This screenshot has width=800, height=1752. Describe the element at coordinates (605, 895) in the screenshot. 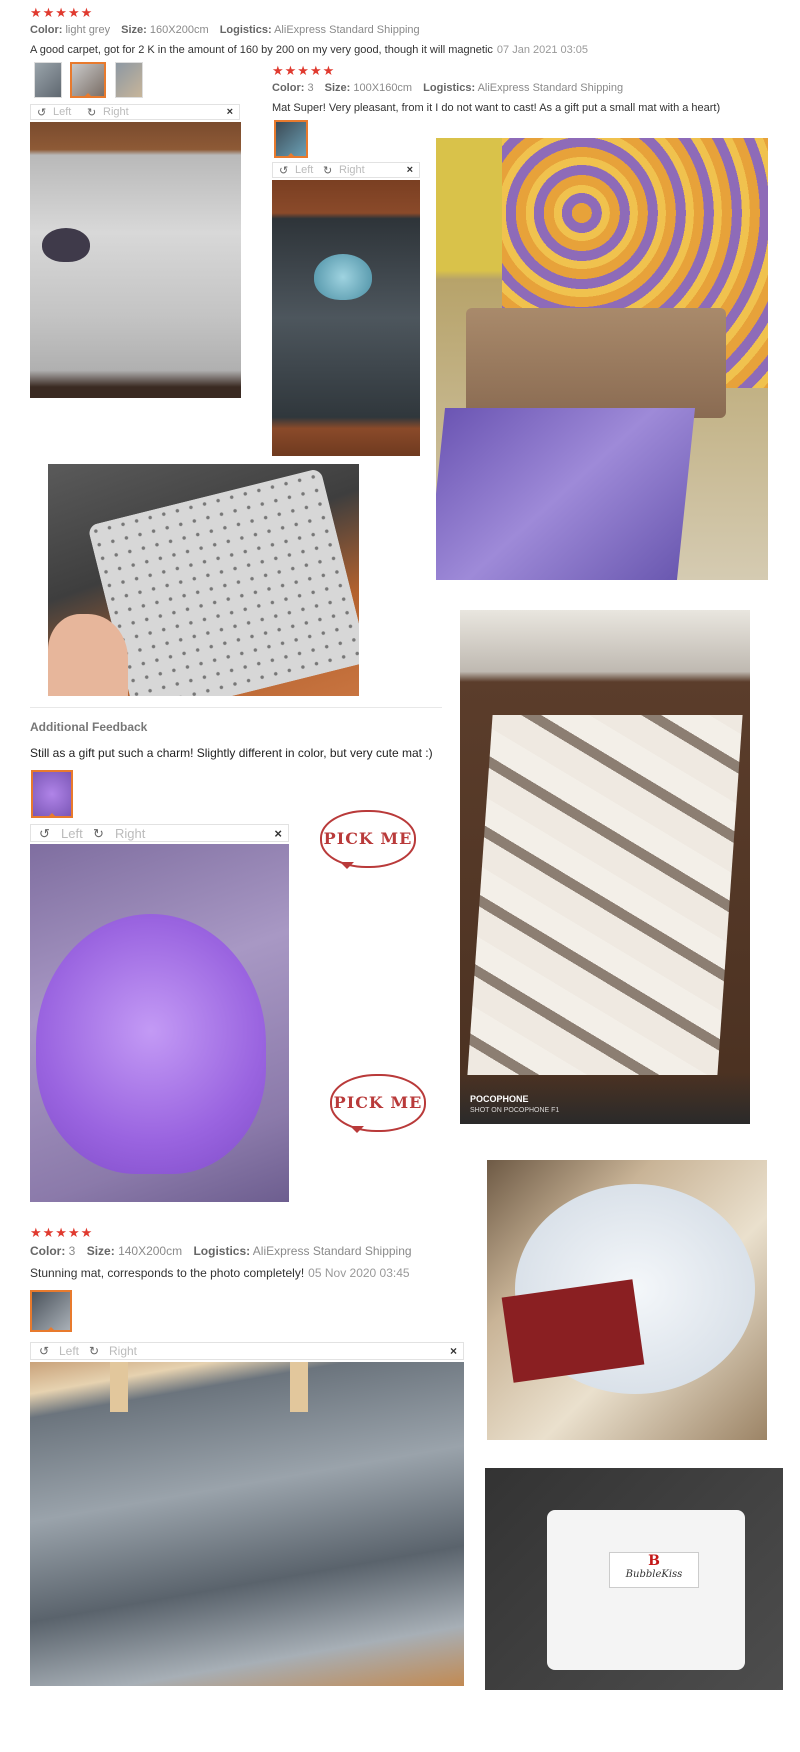

I see `tie-dye-rug` at that location.